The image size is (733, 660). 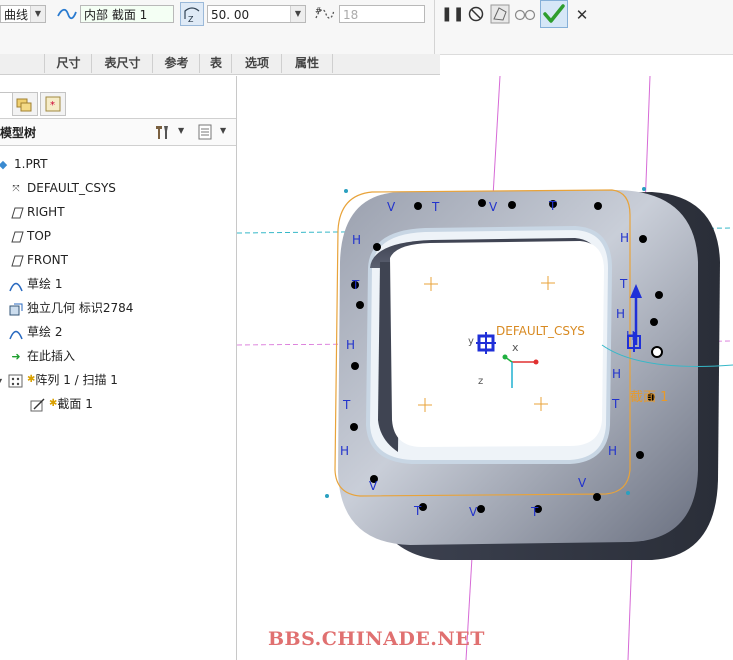 What do you see at coordinates (31, 164) in the screenshot?
I see `tree-item-label: 1.PRT` at bounding box center [31, 164].